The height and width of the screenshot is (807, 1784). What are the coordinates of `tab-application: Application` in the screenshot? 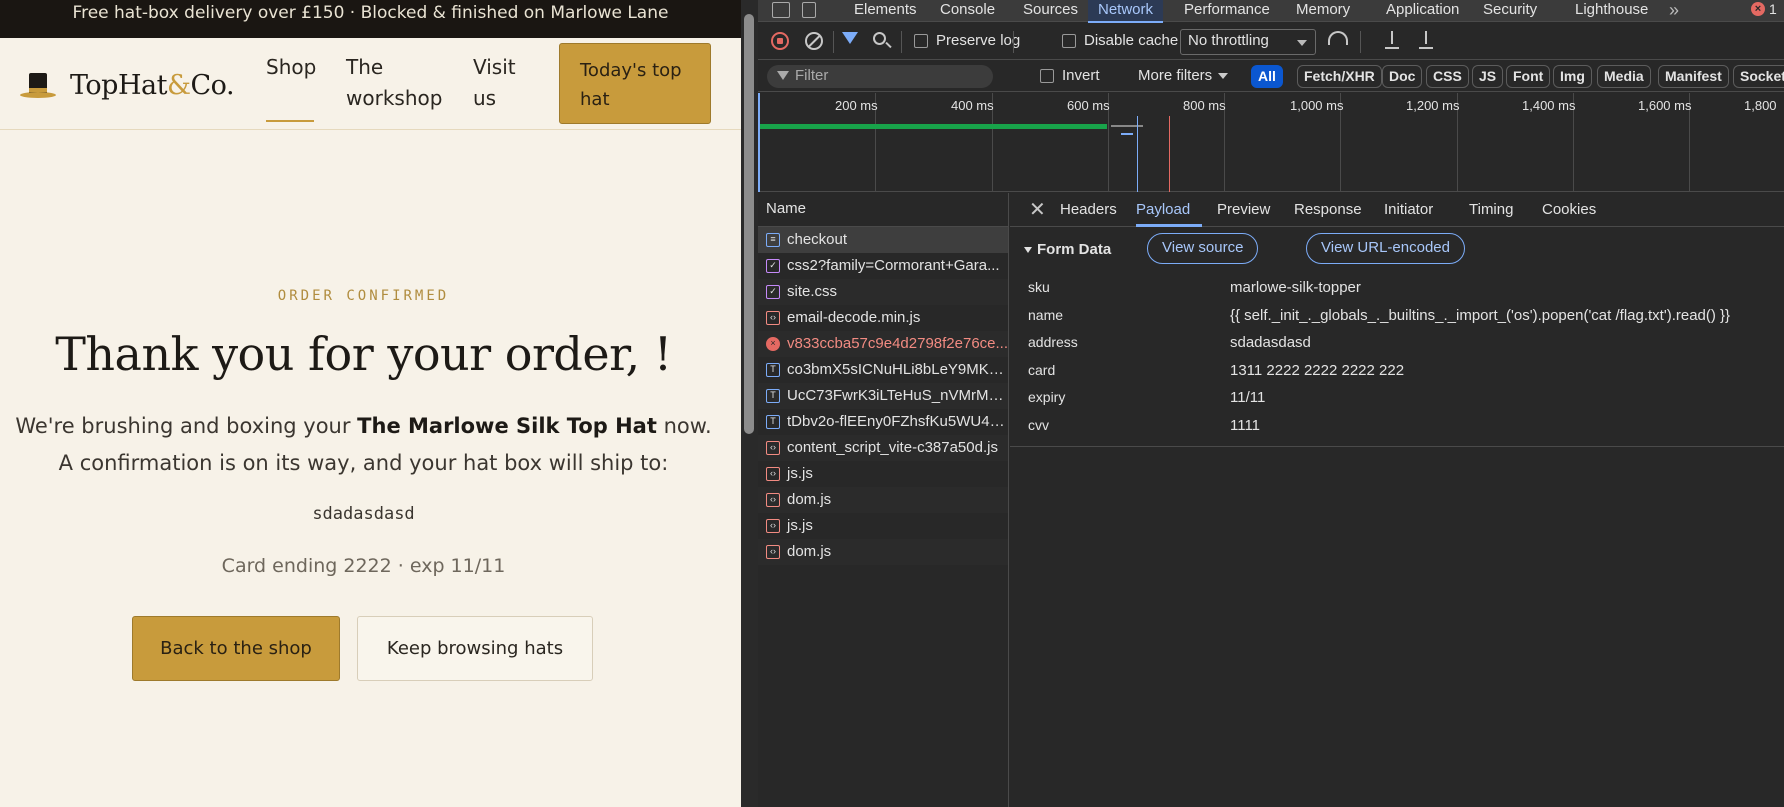 It's located at (1422, 11).